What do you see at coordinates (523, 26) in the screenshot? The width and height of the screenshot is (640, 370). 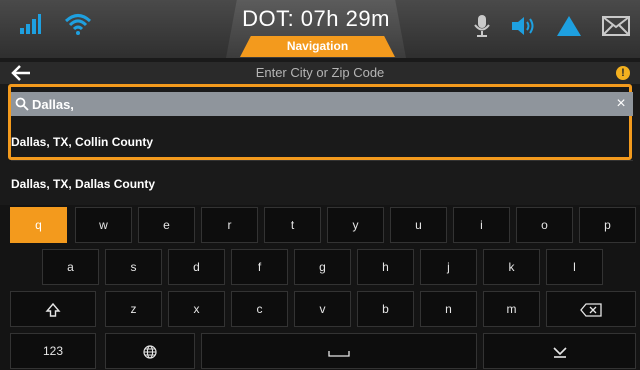 I see `speaker-volume-icon` at bounding box center [523, 26].